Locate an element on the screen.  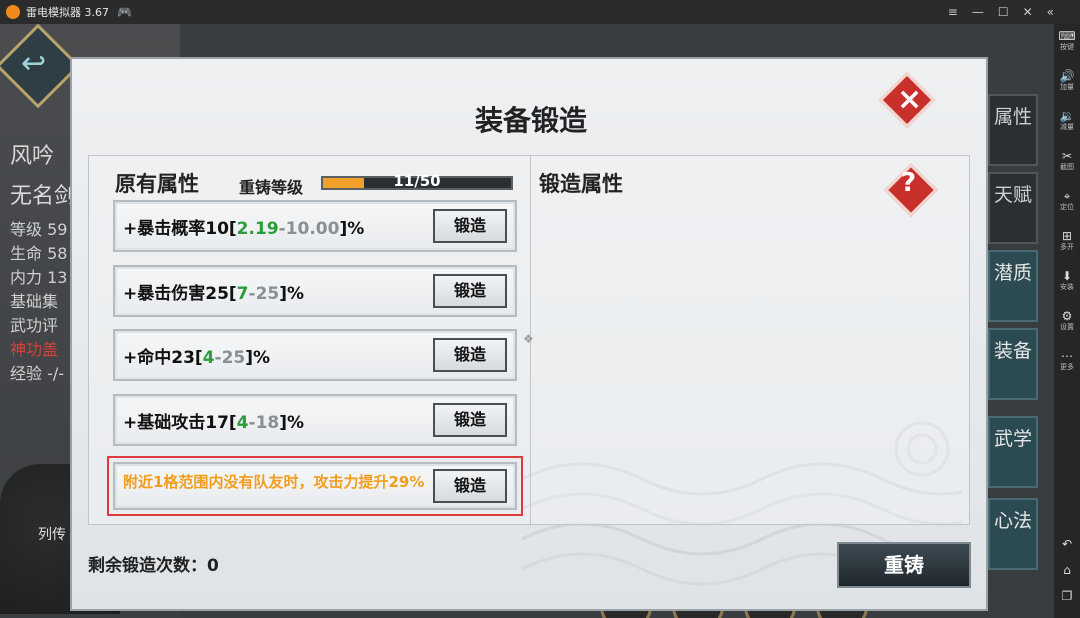
stat-mp: 内力 13 is located at coordinates (39, 277).